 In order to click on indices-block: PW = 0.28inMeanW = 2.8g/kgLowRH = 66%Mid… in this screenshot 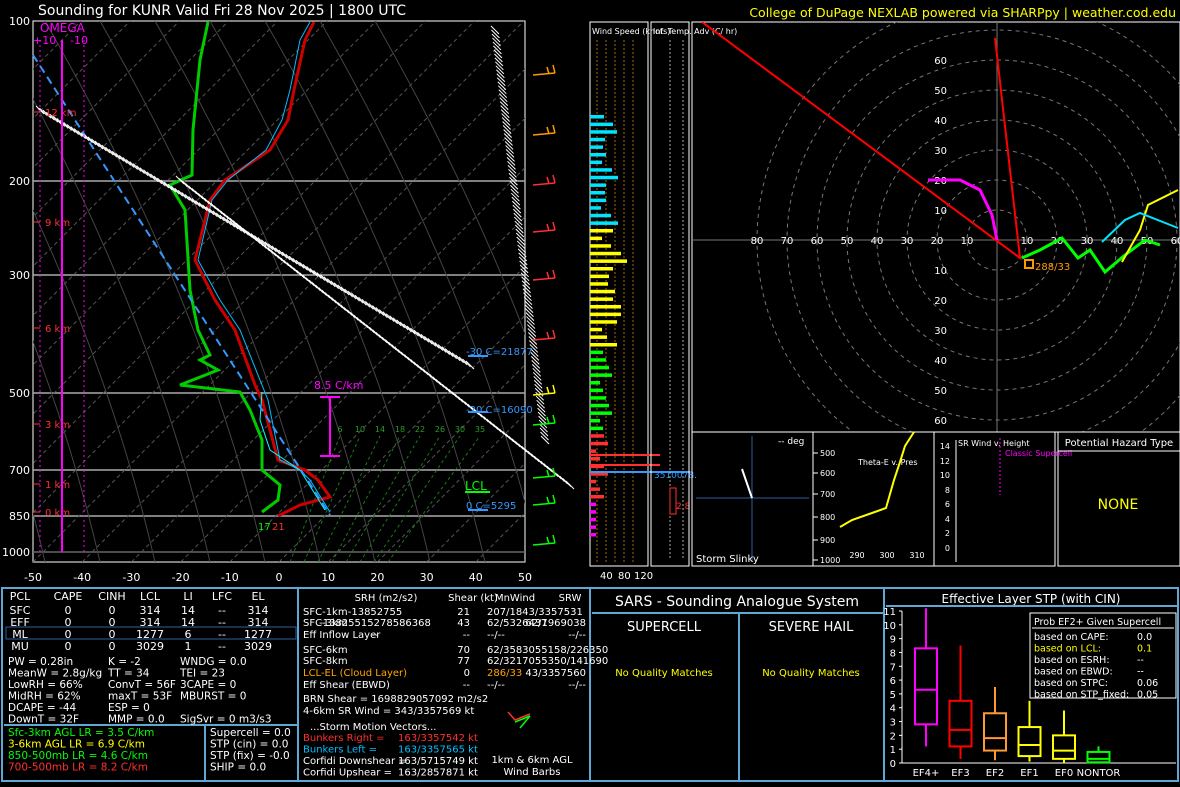, I will do `click(140, 691)`.